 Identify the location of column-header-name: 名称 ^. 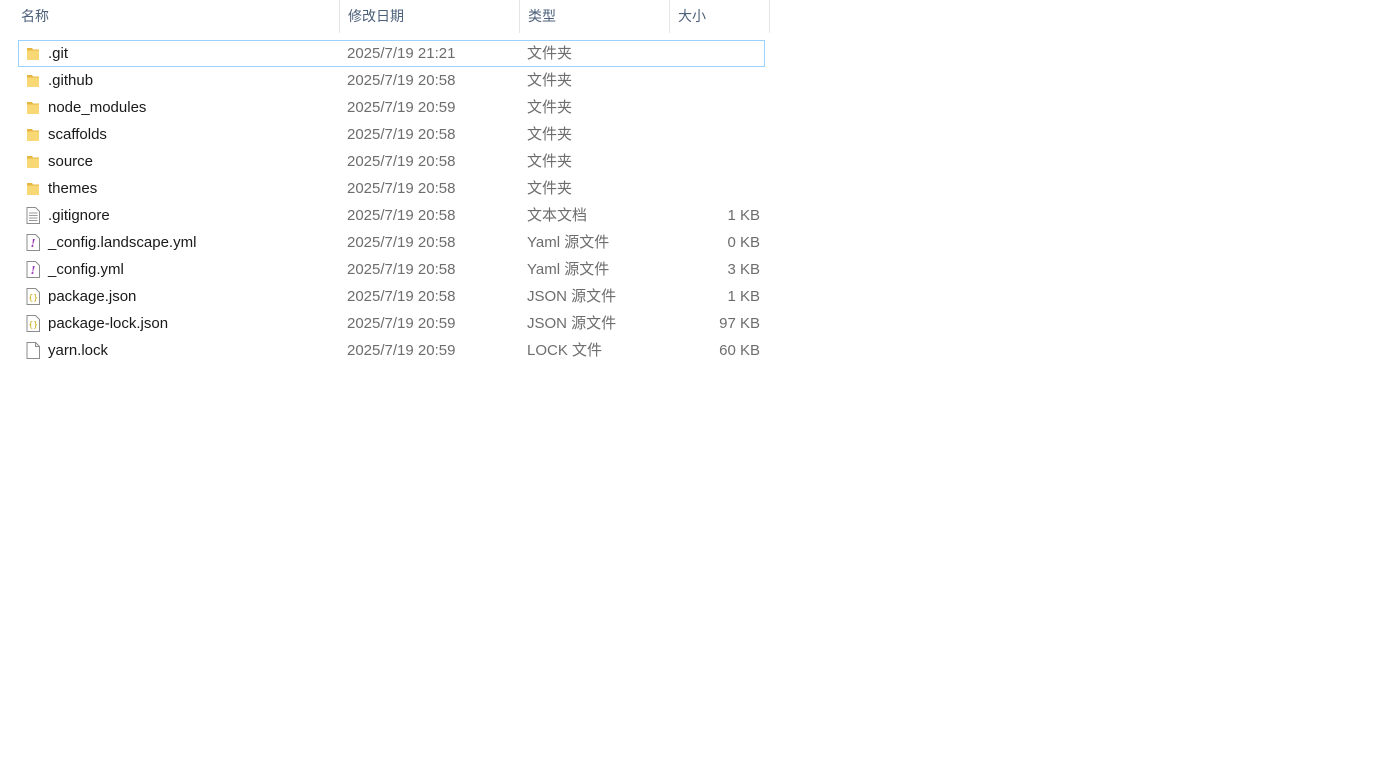
(176, 16).